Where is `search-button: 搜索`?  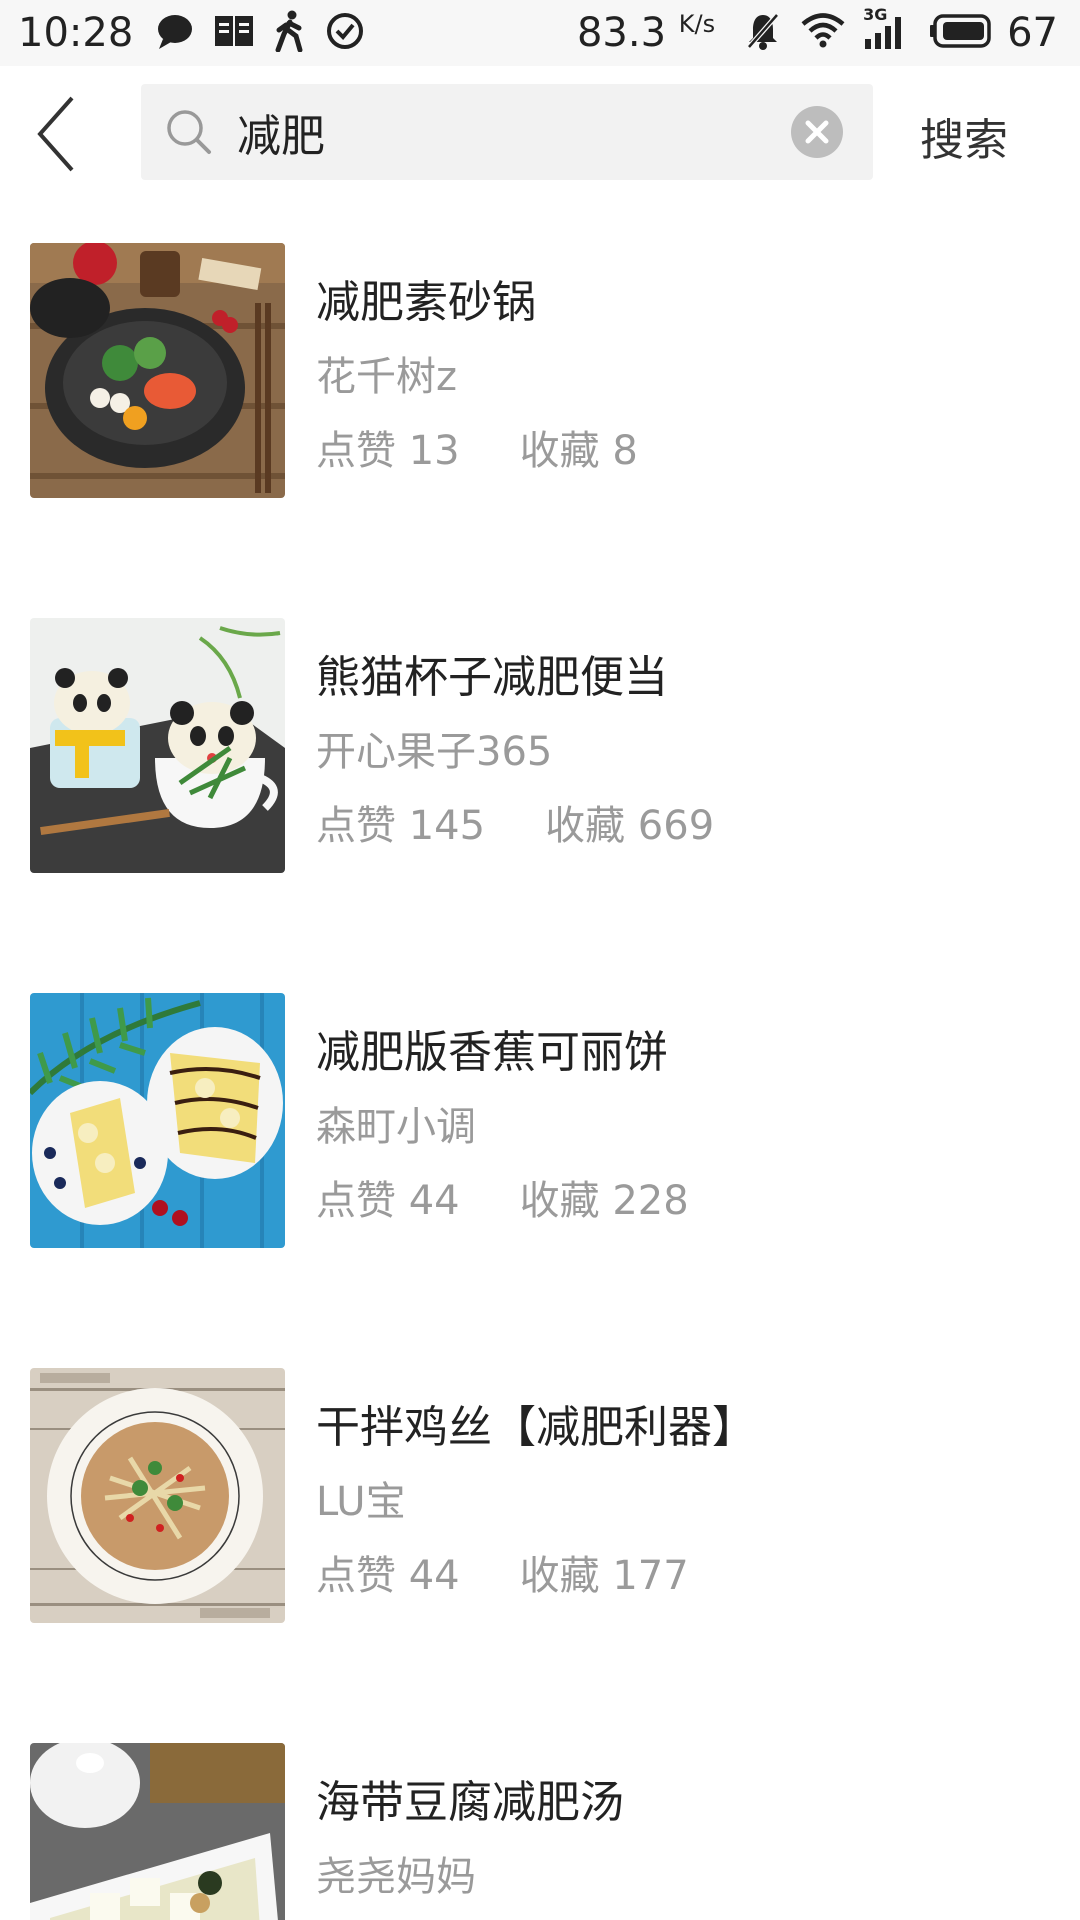
search-button: 搜索 is located at coordinates (964, 136).